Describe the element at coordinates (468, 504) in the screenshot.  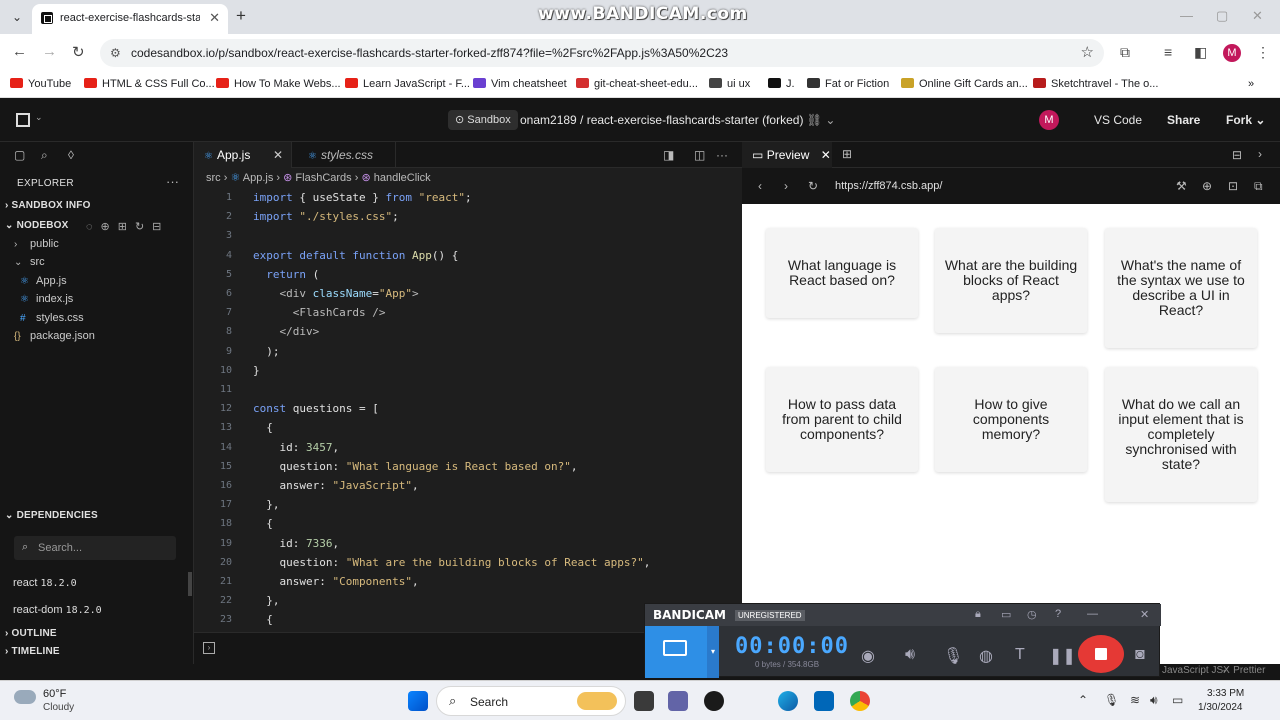
I see `code-line: 17 },` at that location.